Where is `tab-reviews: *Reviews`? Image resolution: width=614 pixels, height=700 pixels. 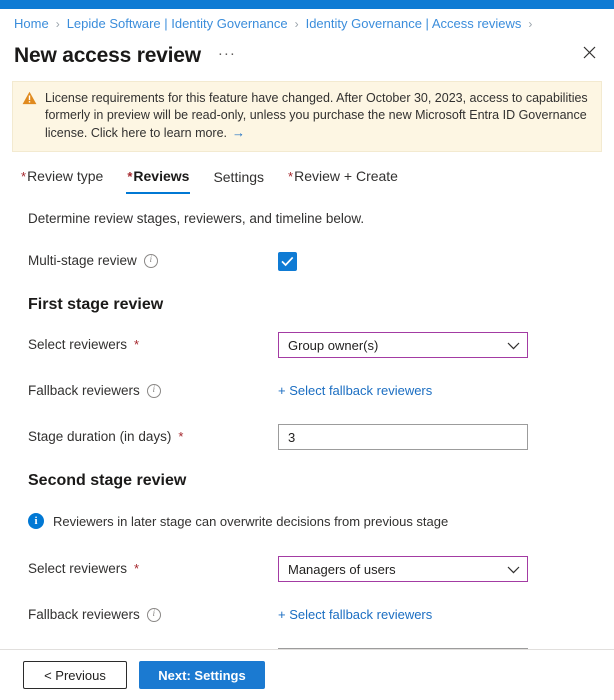
tab-reviews: *Reviews is located at coordinates (158, 179).